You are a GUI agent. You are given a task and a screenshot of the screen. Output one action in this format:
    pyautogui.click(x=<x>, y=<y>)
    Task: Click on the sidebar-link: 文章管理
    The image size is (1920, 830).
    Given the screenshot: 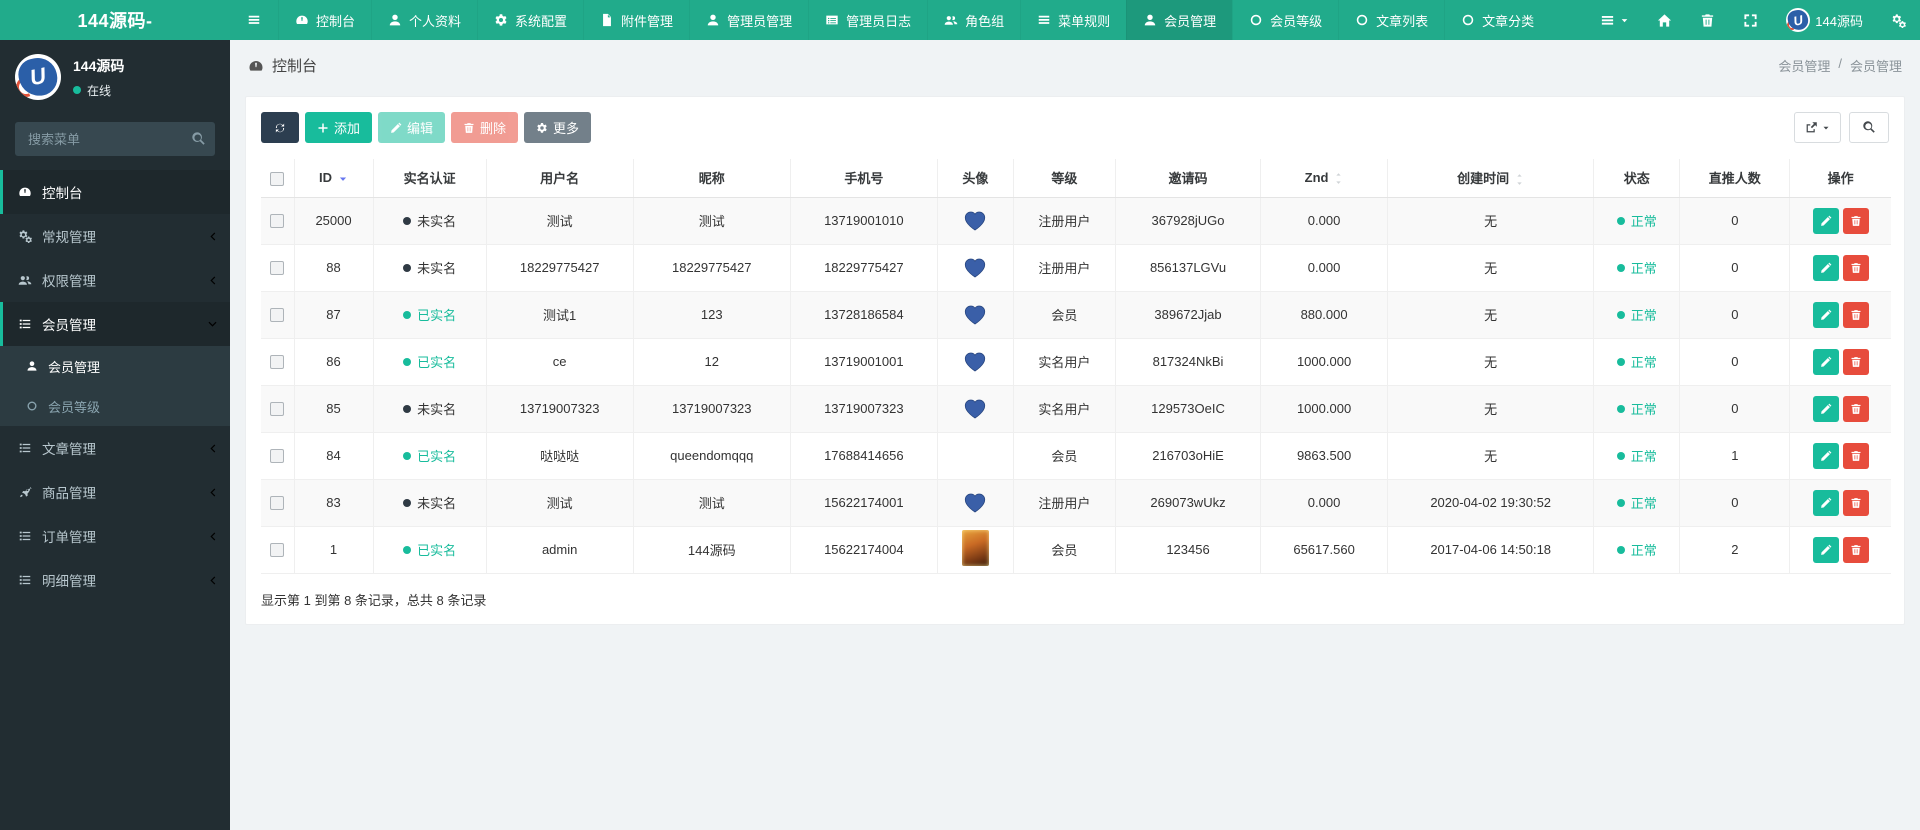 What is the action you would take?
    pyautogui.click(x=115, y=448)
    